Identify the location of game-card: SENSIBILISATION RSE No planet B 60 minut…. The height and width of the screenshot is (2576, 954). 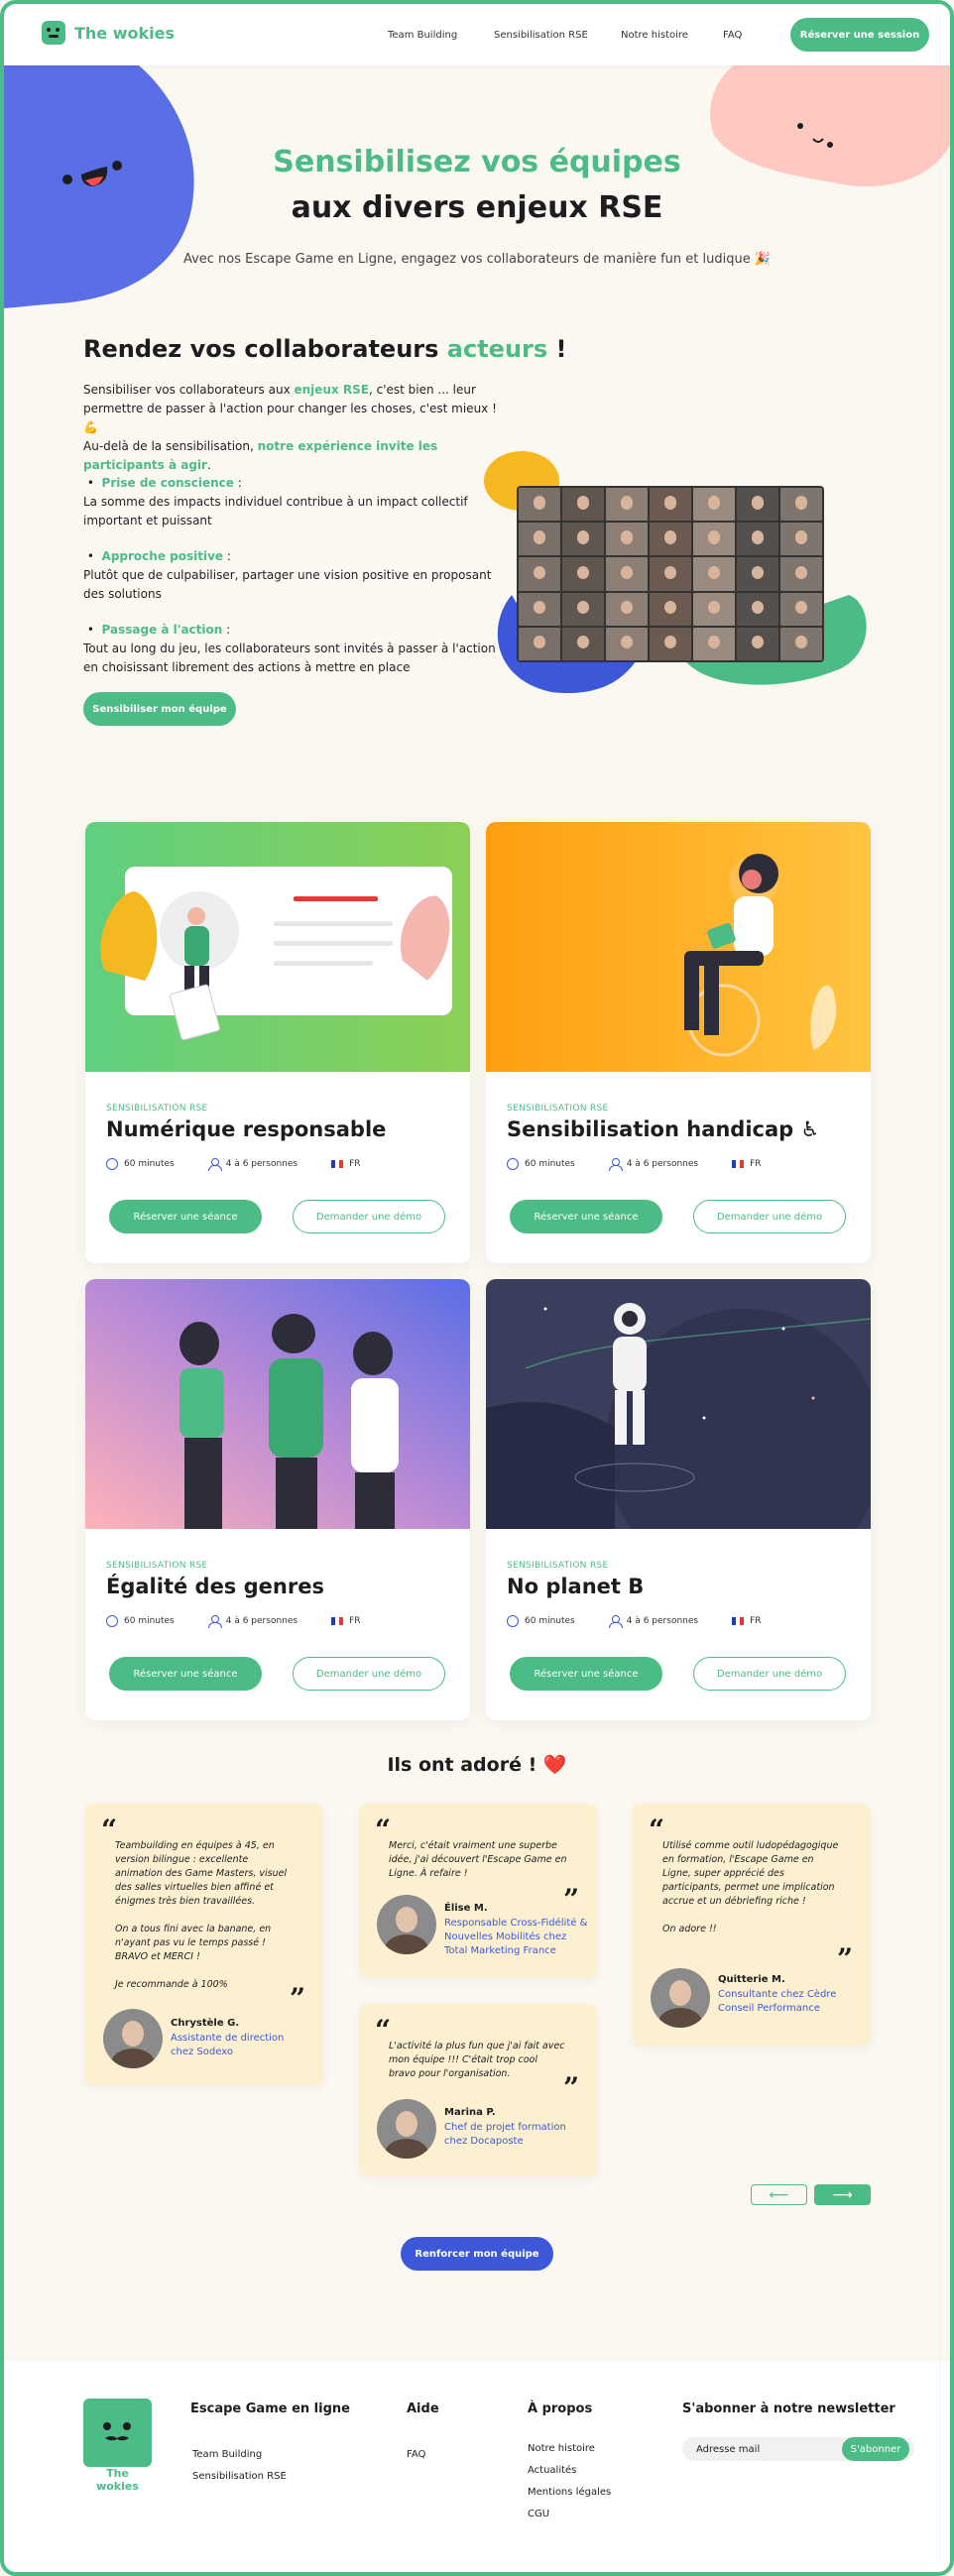
(678, 1499).